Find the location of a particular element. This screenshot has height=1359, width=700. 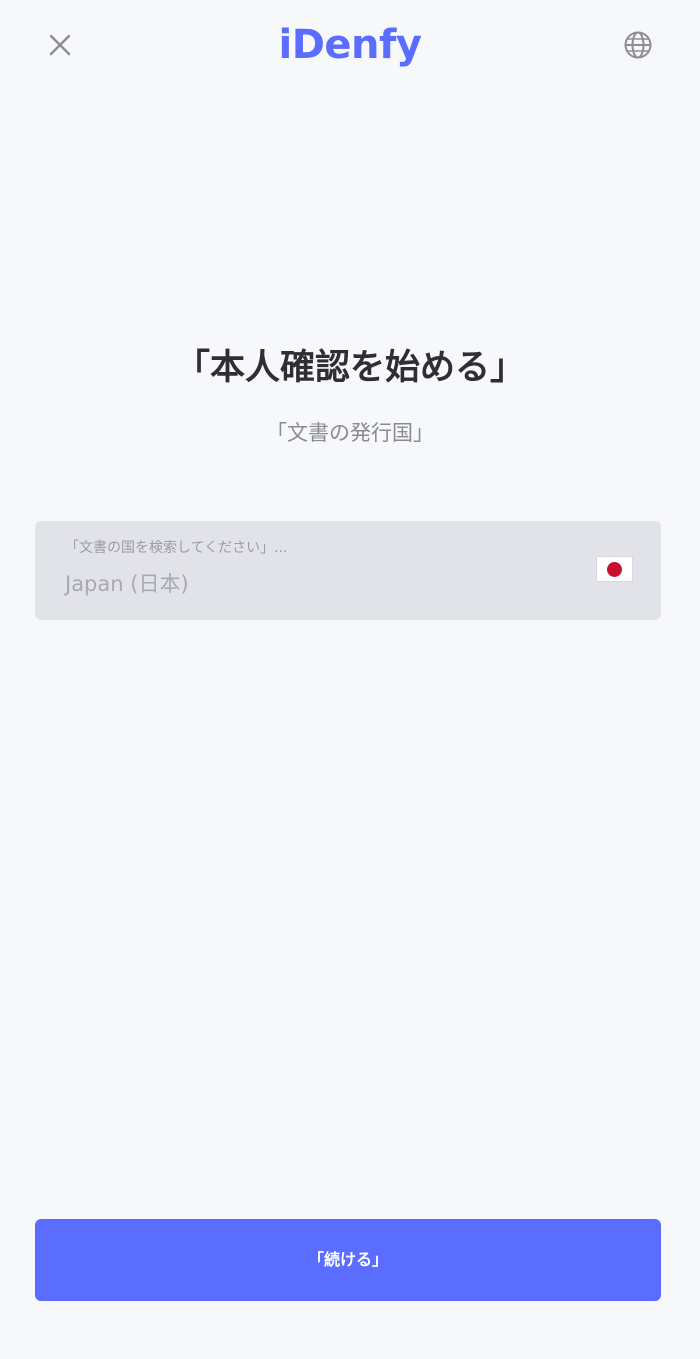

header: iDenfy is located at coordinates (350, 45).